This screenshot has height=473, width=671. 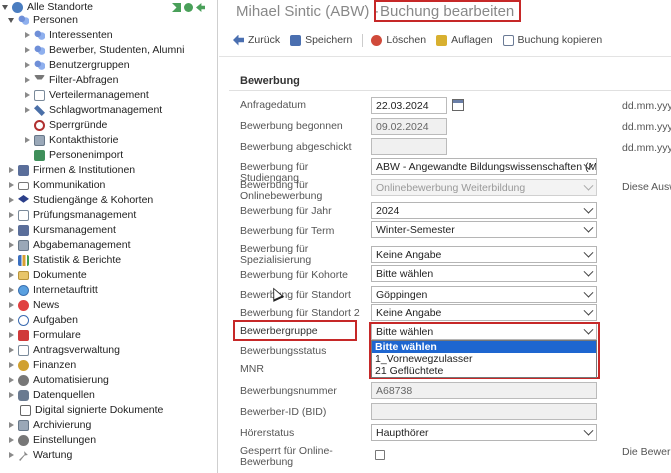 What do you see at coordinates (484, 347) in the screenshot?
I see `dropdown-option: Bitte wählen` at bounding box center [484, 347].